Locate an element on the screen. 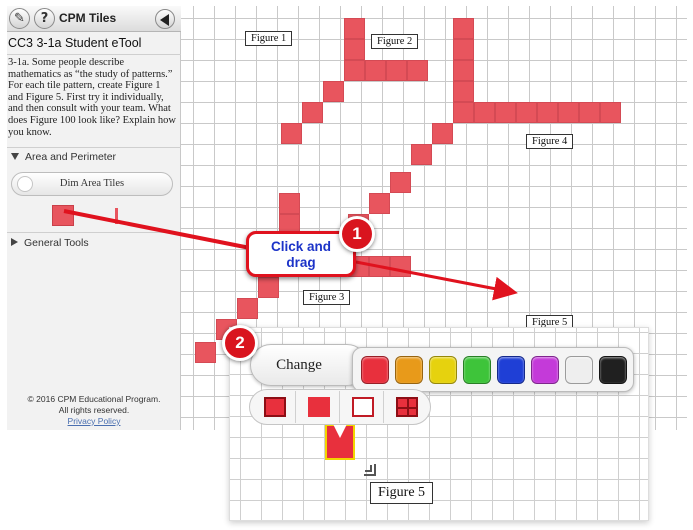 Image resolution: width=693 pixels, height=530 pixels. arrow-line-to-callout is located at coordinates (157, 229).